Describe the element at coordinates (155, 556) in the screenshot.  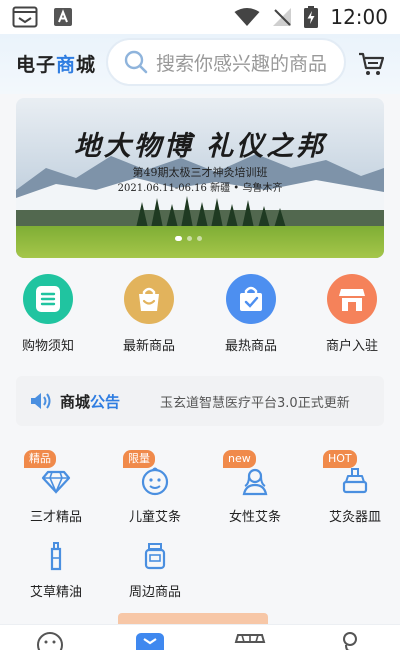
I see `jar-icon` at that location.